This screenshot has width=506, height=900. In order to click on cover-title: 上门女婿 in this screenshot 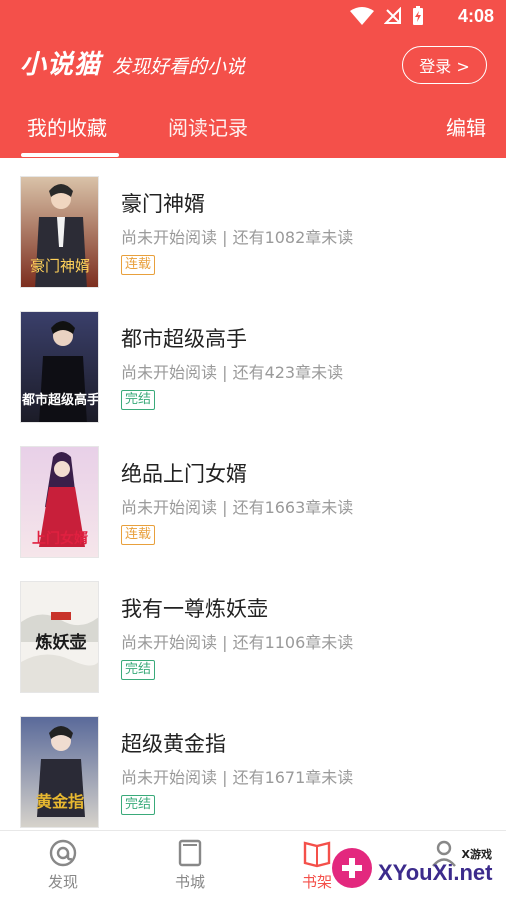, I will do `click(60, 538)`.